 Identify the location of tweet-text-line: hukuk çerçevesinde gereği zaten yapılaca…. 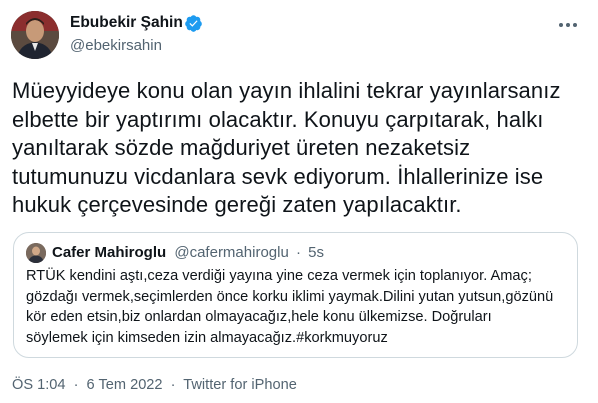
(237, 204).